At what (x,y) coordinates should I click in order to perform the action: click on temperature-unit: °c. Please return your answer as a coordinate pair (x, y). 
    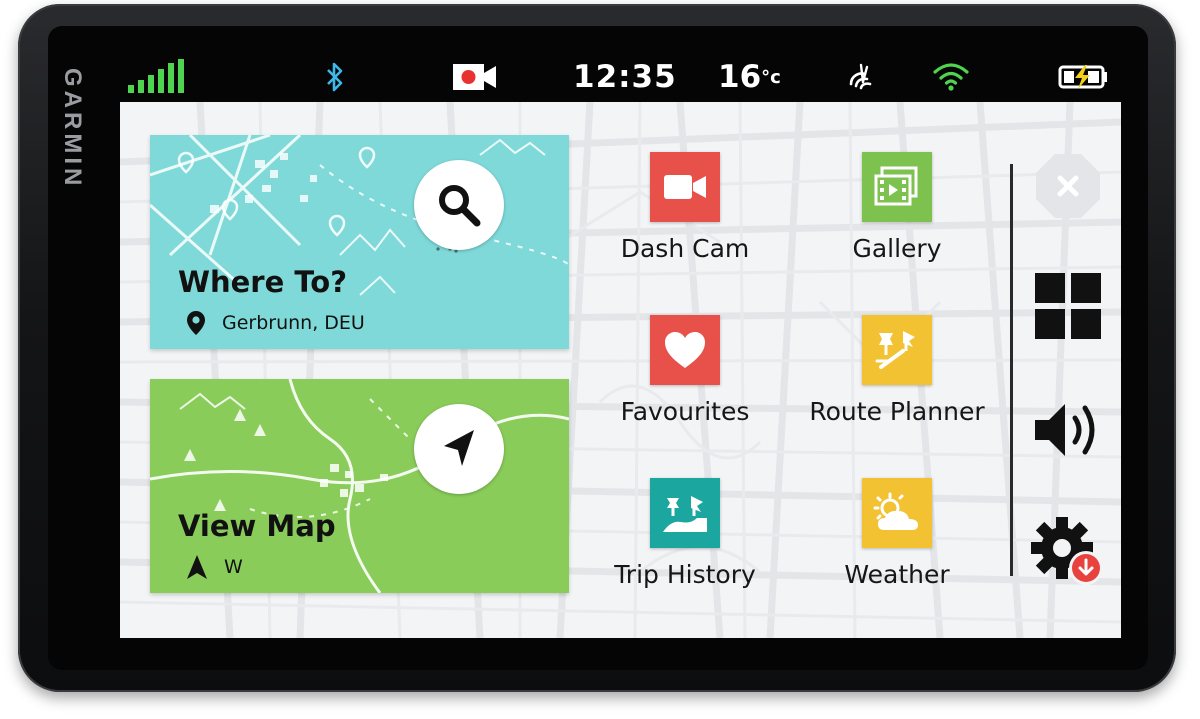
    Looking at the image, I should click on (771, 77).